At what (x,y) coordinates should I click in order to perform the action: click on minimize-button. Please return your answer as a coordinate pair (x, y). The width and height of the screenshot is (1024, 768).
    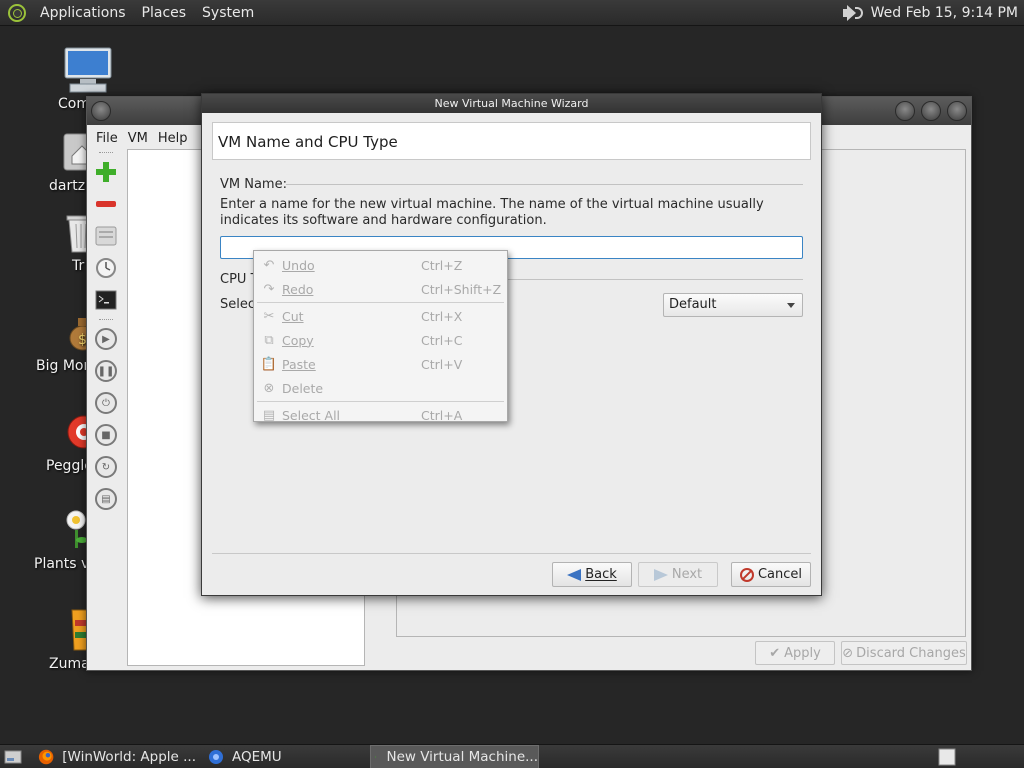
    Looking at the image, I should click on (905, 111).